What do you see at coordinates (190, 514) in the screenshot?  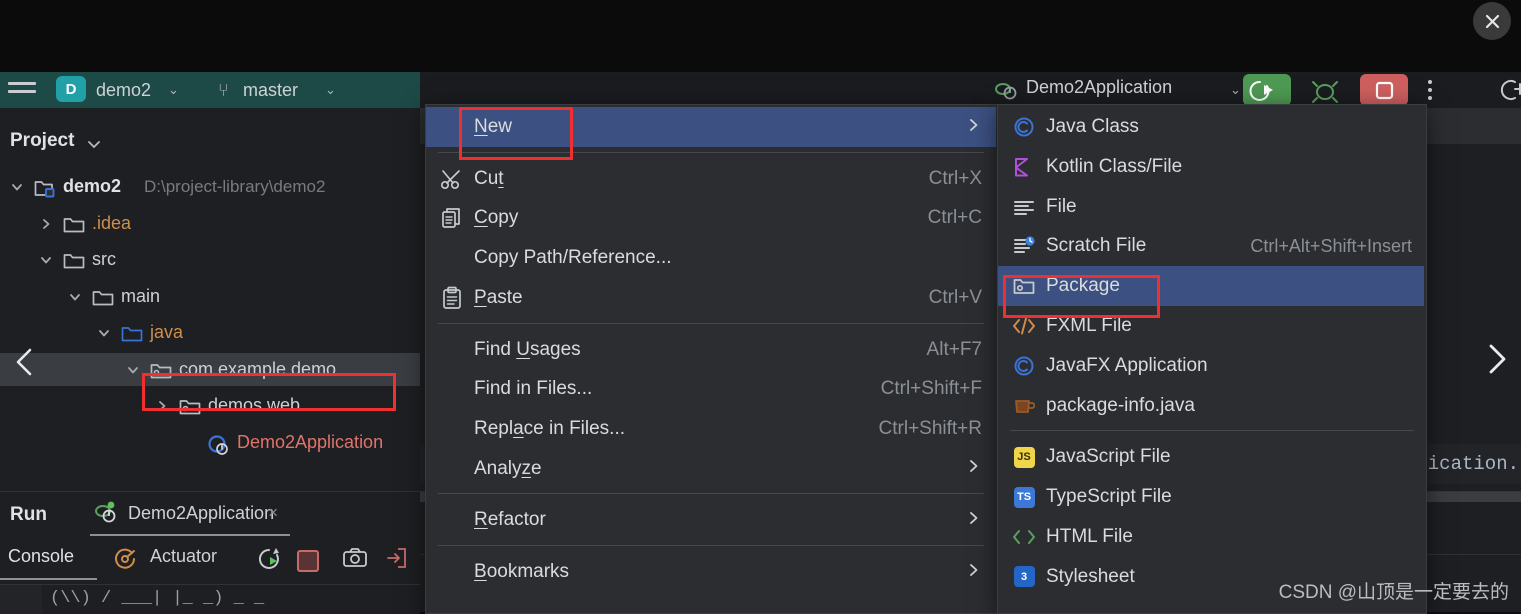 I see `run-tab-demo2application: Demo2Application ×` at bounding box center [190, 514].